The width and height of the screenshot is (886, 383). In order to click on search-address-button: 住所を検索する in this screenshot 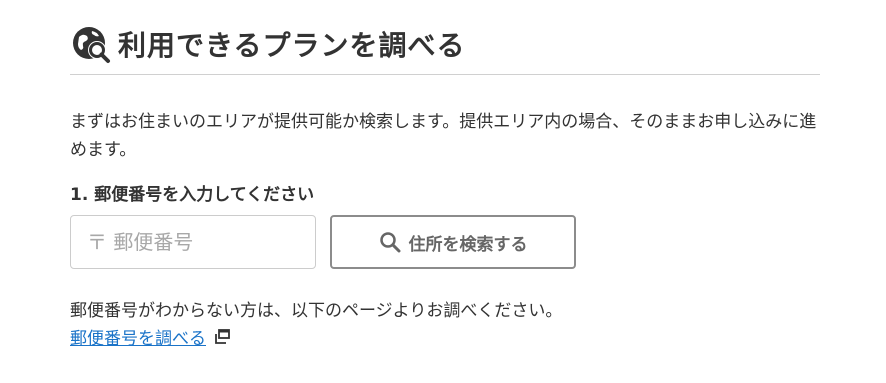, I will do `click(453, 242)`.